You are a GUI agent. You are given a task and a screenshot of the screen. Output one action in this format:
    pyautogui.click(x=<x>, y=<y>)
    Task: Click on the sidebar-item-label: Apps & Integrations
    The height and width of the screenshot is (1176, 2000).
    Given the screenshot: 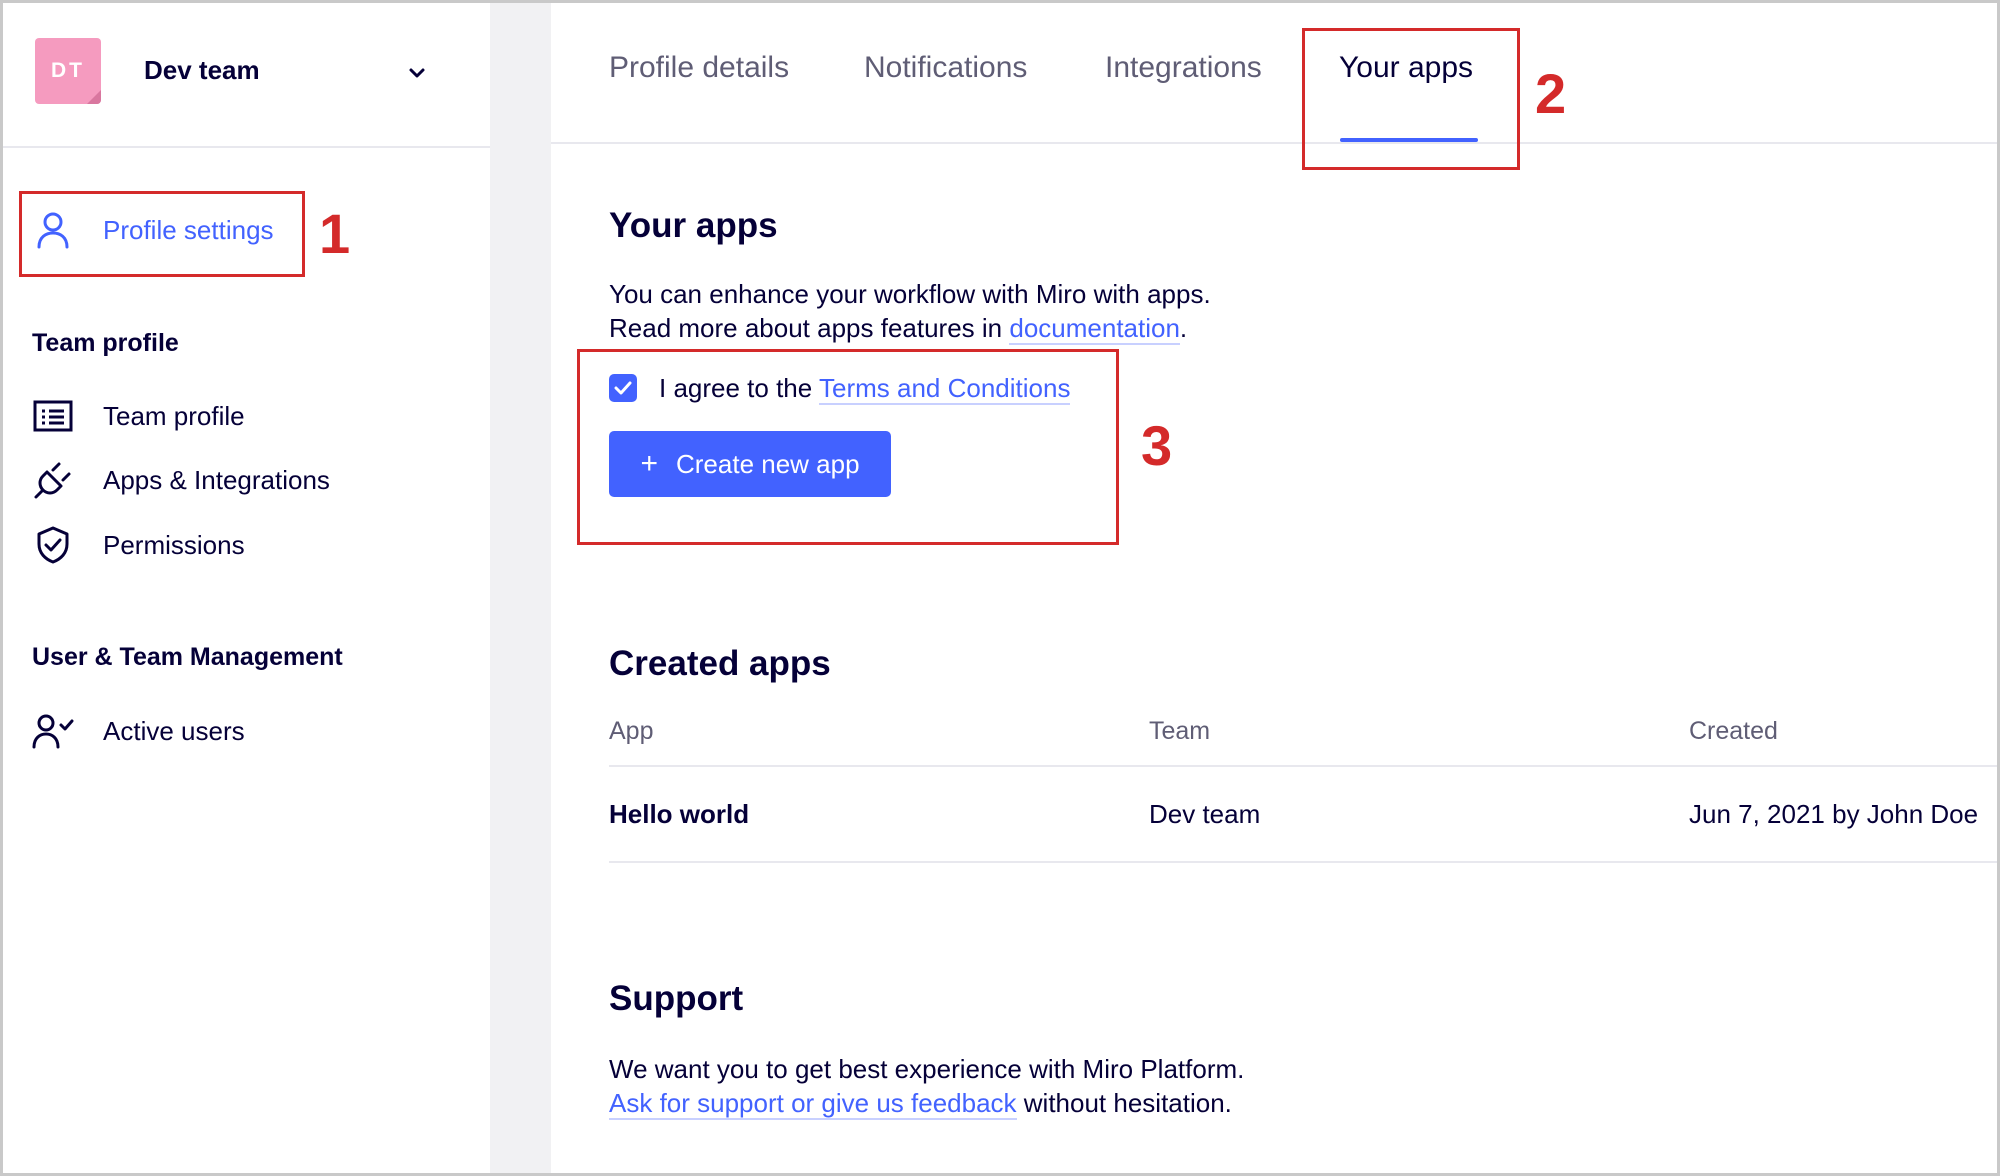 What is the action you would take?
    pyautogui.click(x=216, y=479)
    